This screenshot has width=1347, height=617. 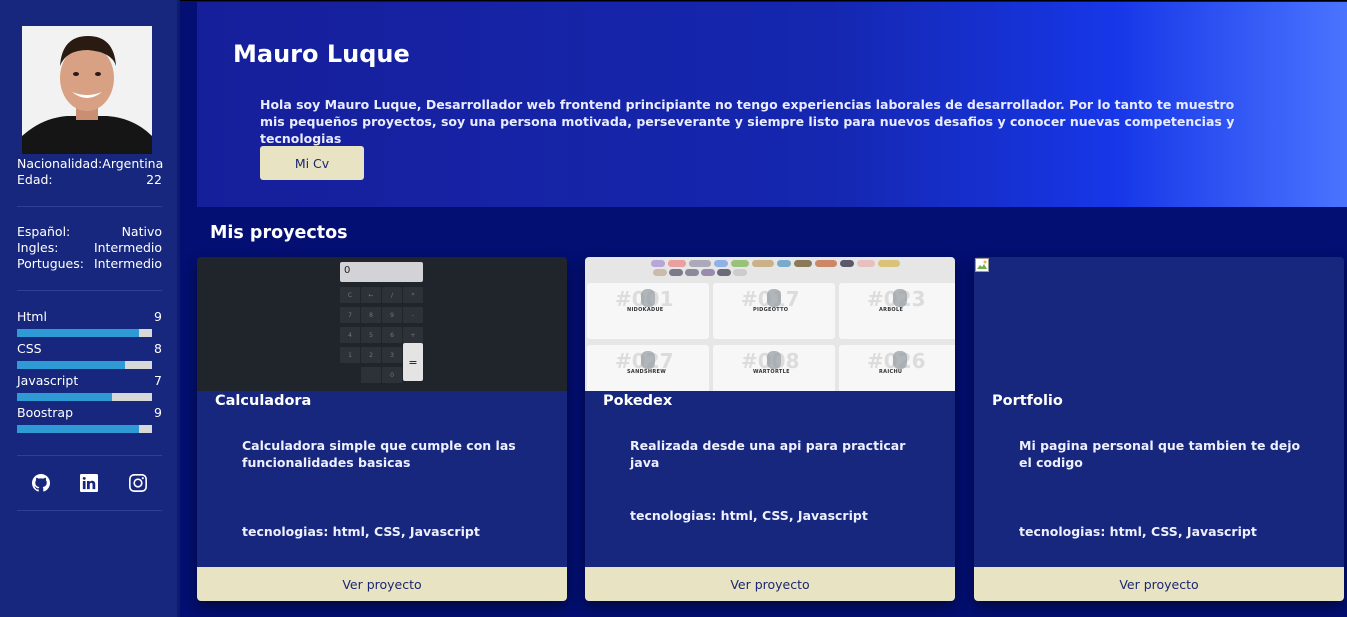 I want to click on nationality-value: Argentina, so click(x=133, y=163).